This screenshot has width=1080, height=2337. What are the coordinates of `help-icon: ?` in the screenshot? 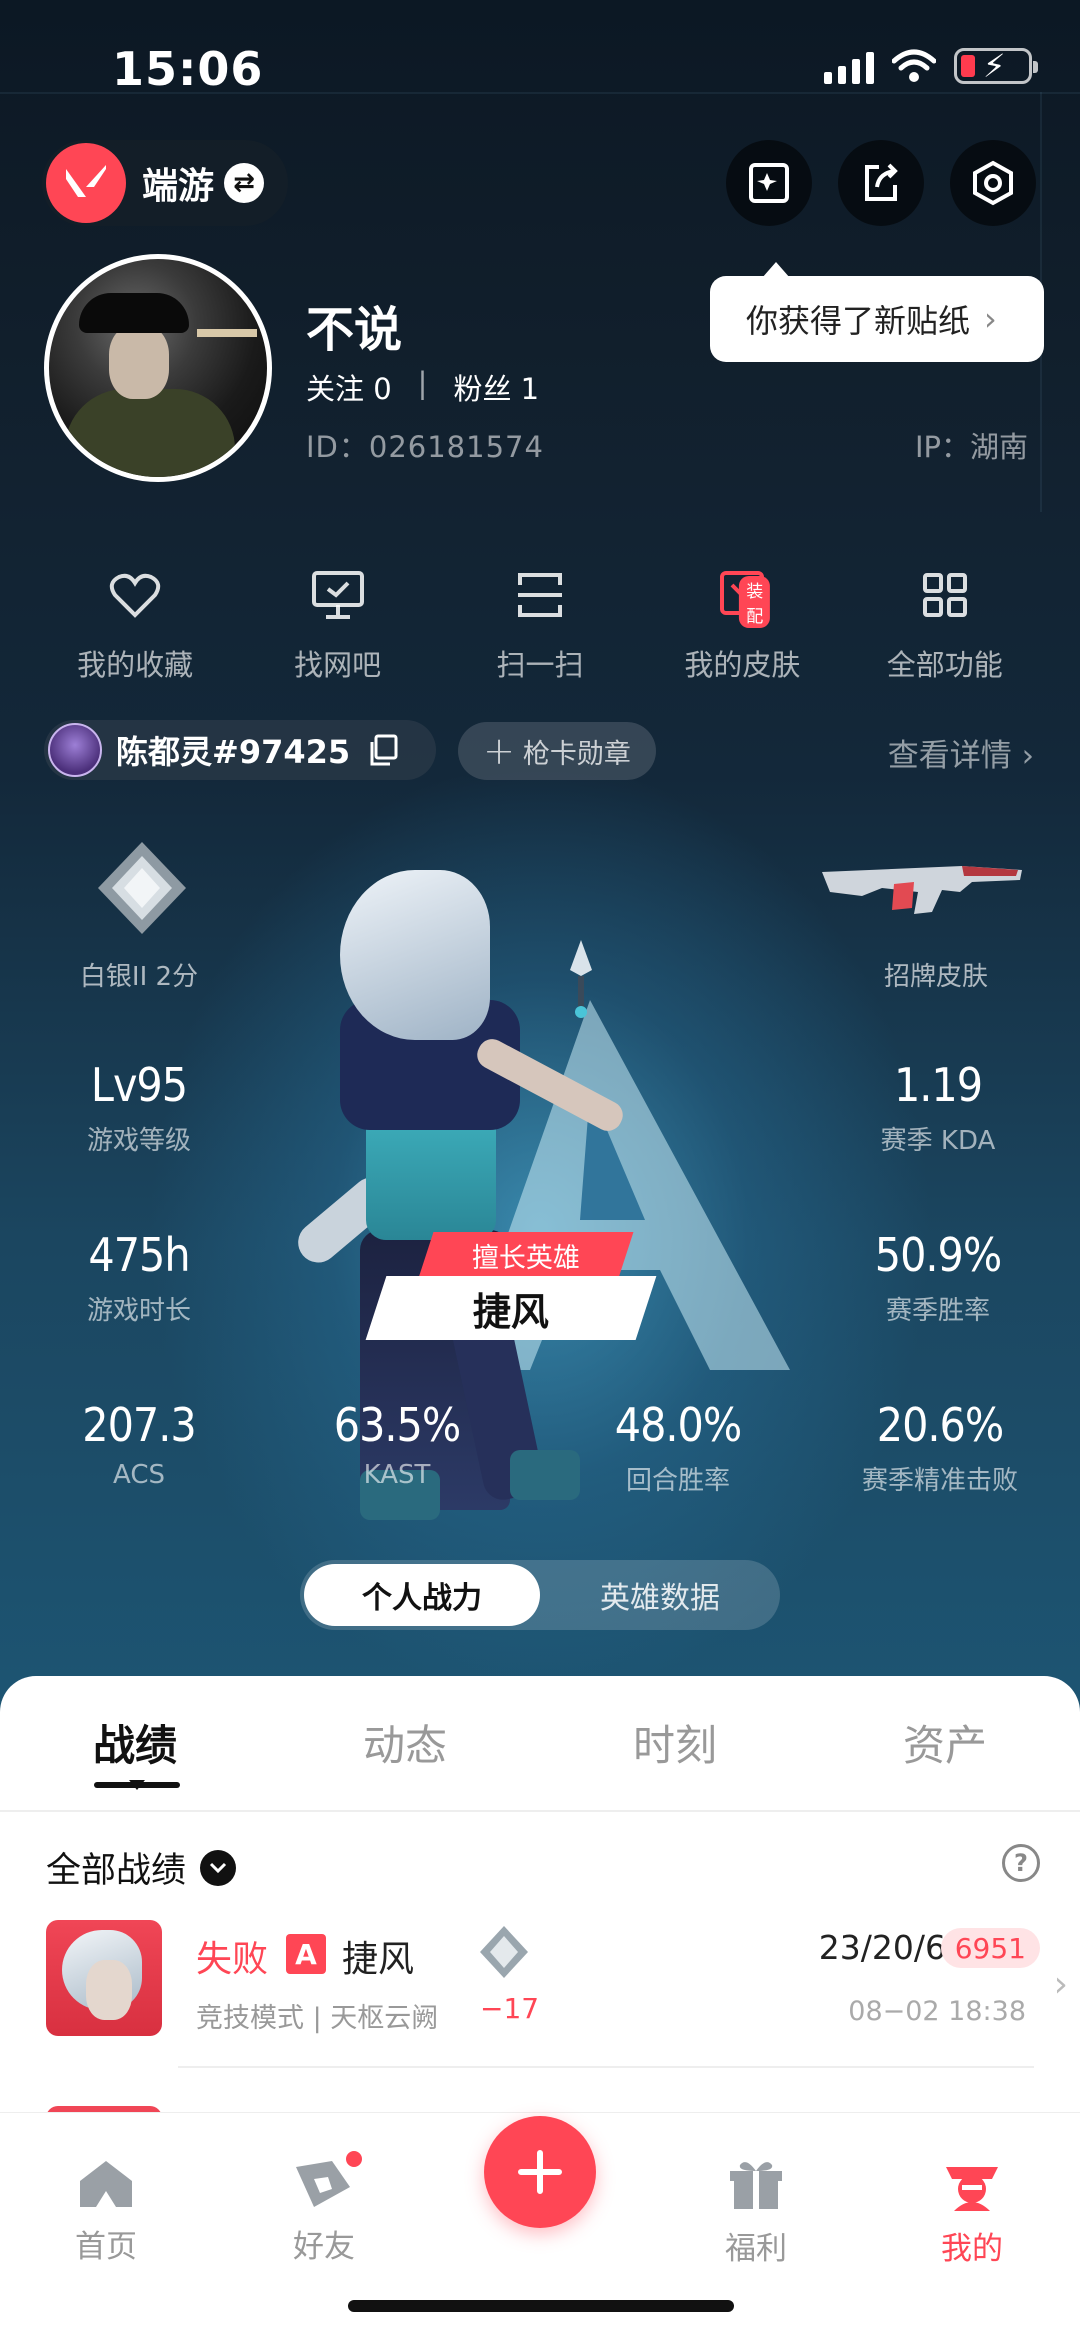 It's located at (1021, 1863).